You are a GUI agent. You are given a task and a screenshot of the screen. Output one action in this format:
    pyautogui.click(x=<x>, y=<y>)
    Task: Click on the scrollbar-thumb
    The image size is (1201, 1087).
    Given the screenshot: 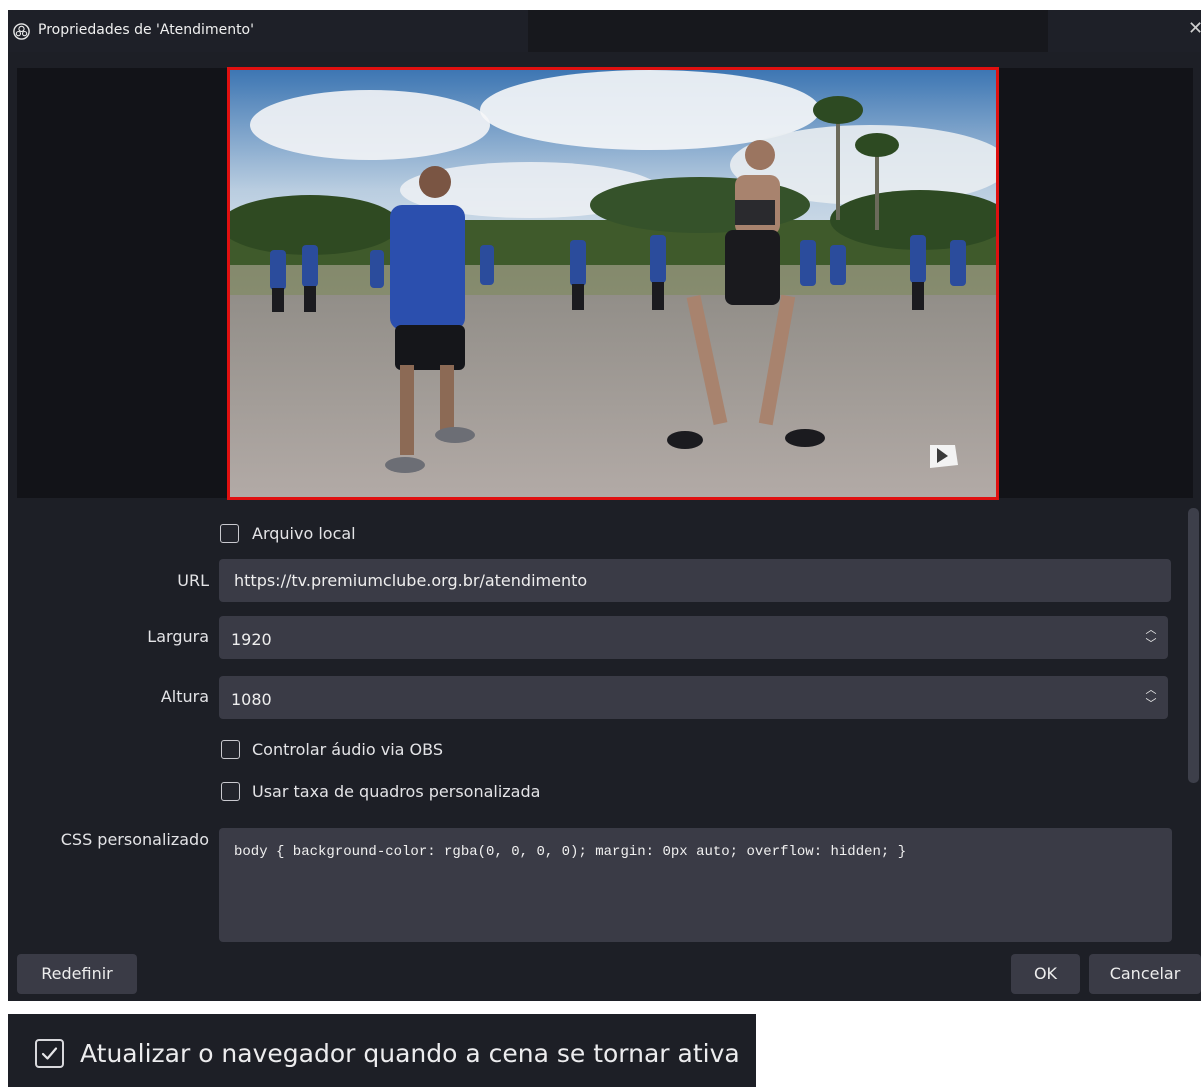 What is the action you would take?
    pyautogui.click(x=1193, y=645)
    